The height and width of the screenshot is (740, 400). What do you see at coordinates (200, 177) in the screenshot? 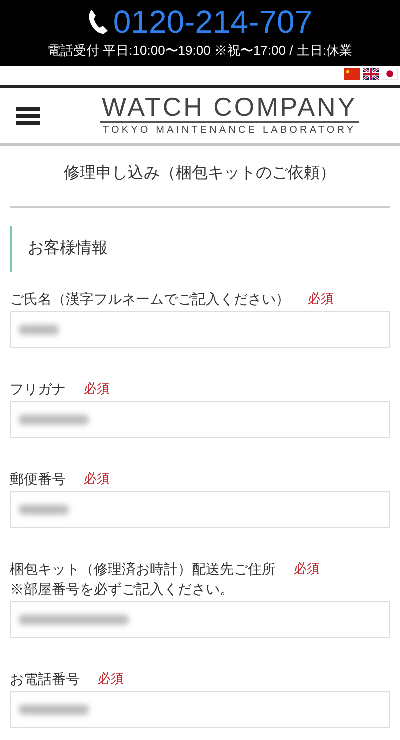
I see `page-title: 修理申し込み（梱包キットのご依頼）` at bounding box center [200, 177].